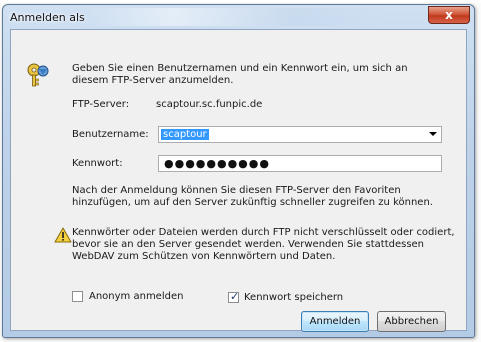  I want to click on dropdown-arrow-icon, so click(433, 134).